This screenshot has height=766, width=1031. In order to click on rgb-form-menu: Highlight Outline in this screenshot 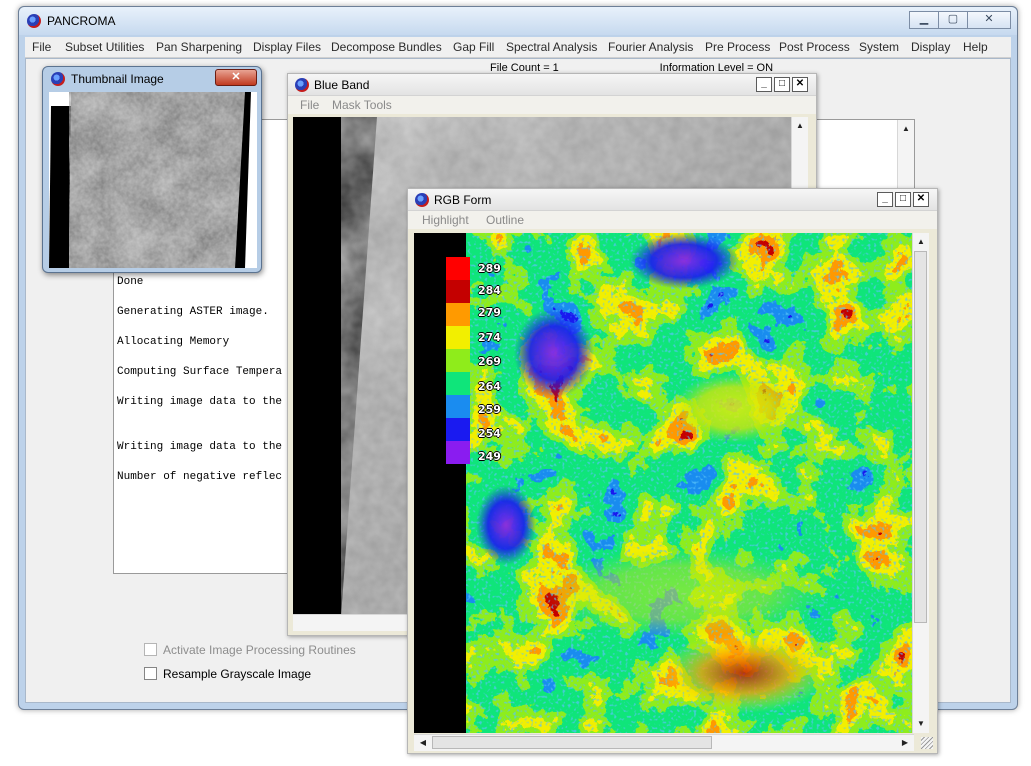, I will do `click(672, 220)`.